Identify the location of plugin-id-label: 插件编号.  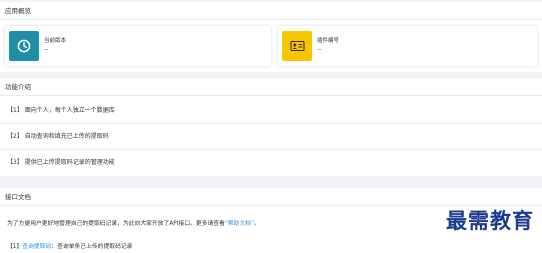
(328, 41).